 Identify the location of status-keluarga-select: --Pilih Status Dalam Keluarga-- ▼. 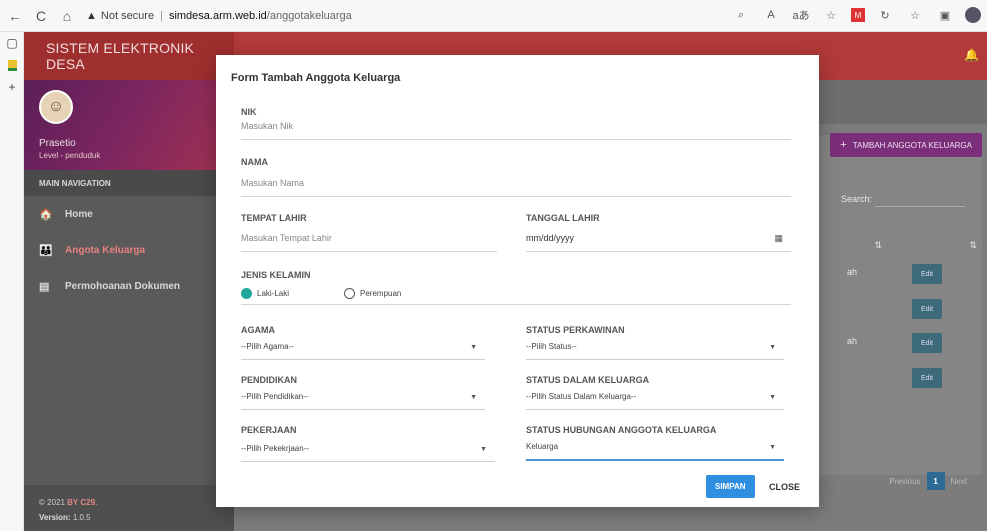
(655, 401).